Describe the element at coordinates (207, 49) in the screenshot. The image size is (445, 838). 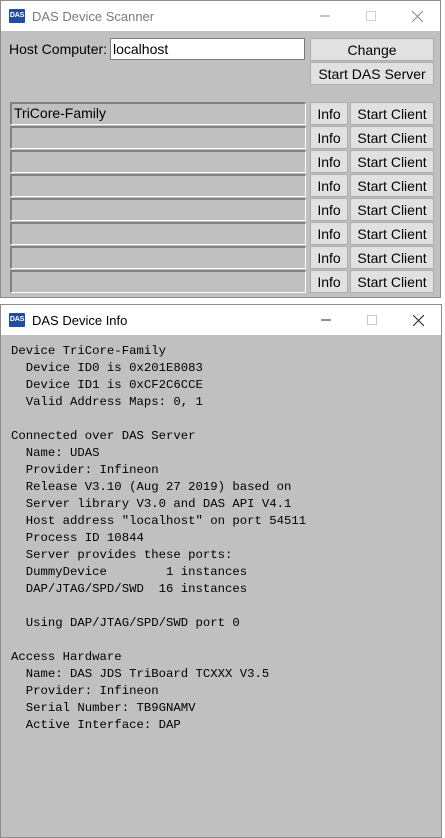
I see `host-computer-input` at that location.